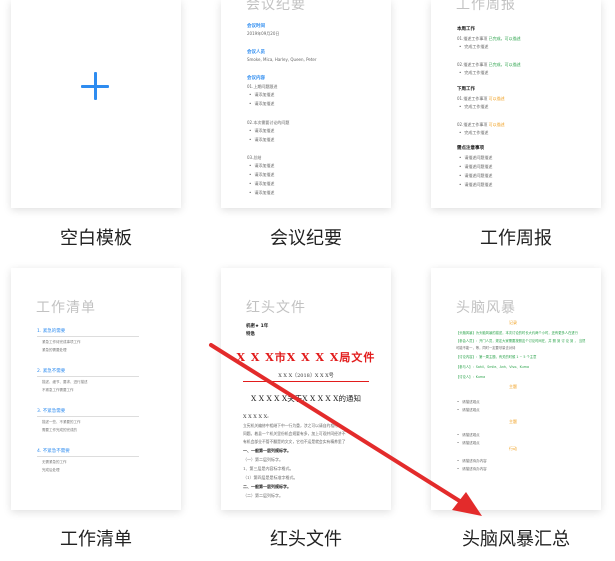 The height and width of the screenshot is (561, 615). I want to click on list-item: 无需紧急的工作, so click(54, 462).